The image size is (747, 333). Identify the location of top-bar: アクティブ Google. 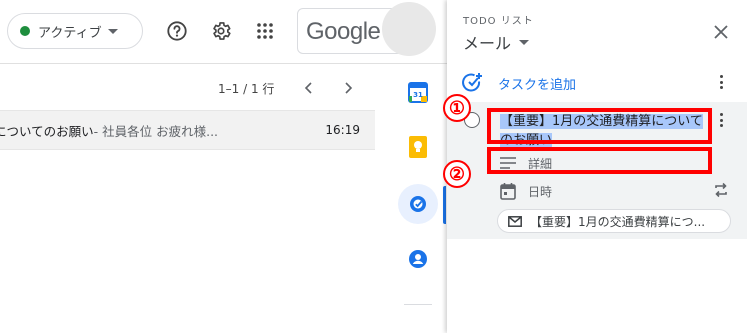
(223, 32).